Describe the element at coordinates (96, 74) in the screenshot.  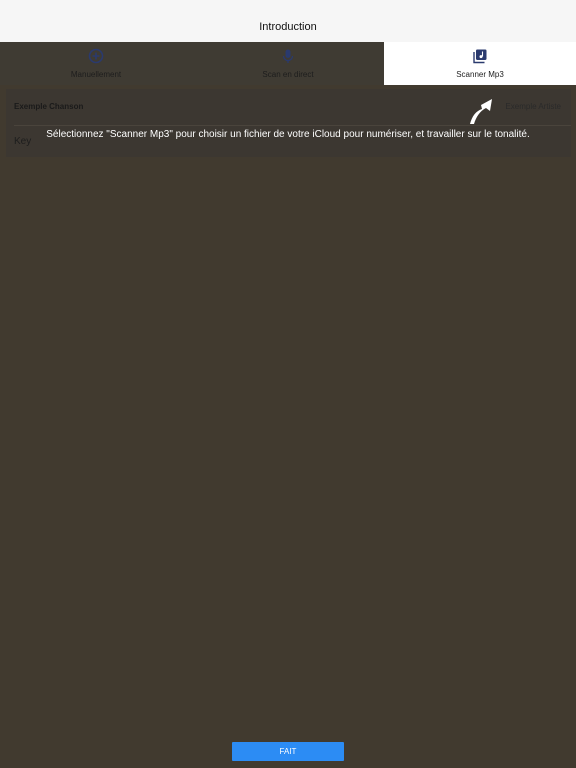
I see `tab-label: Manuellement` at that location.